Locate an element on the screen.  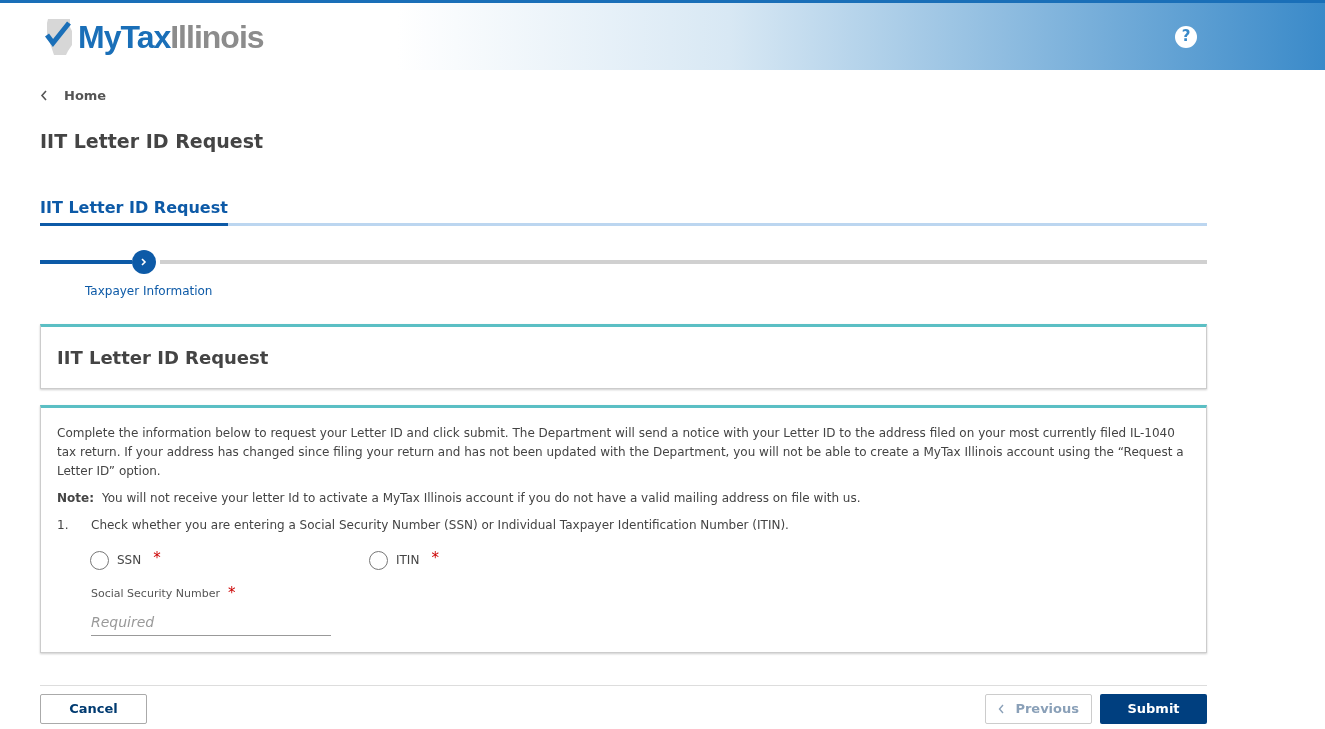
intro-paragraph: Complete the information below to request your Letter ID and click submit. The Department will send a notice with your Letter ID to the address filed on your most currently filed IL-1040 tax return. If your address has changed since filing your return and has not been updated with the Department, you will not be able to create a MyTax Illinois account using the “Request a Letter ID” option. is located at coordinates (621, 452).